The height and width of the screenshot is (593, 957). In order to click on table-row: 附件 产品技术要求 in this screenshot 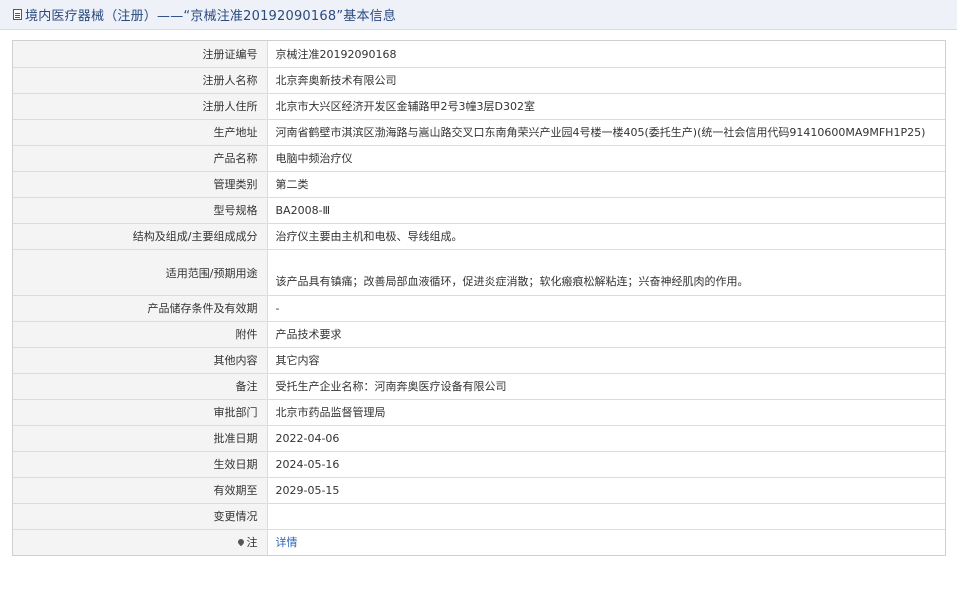, I will do `click(479, 334)`.